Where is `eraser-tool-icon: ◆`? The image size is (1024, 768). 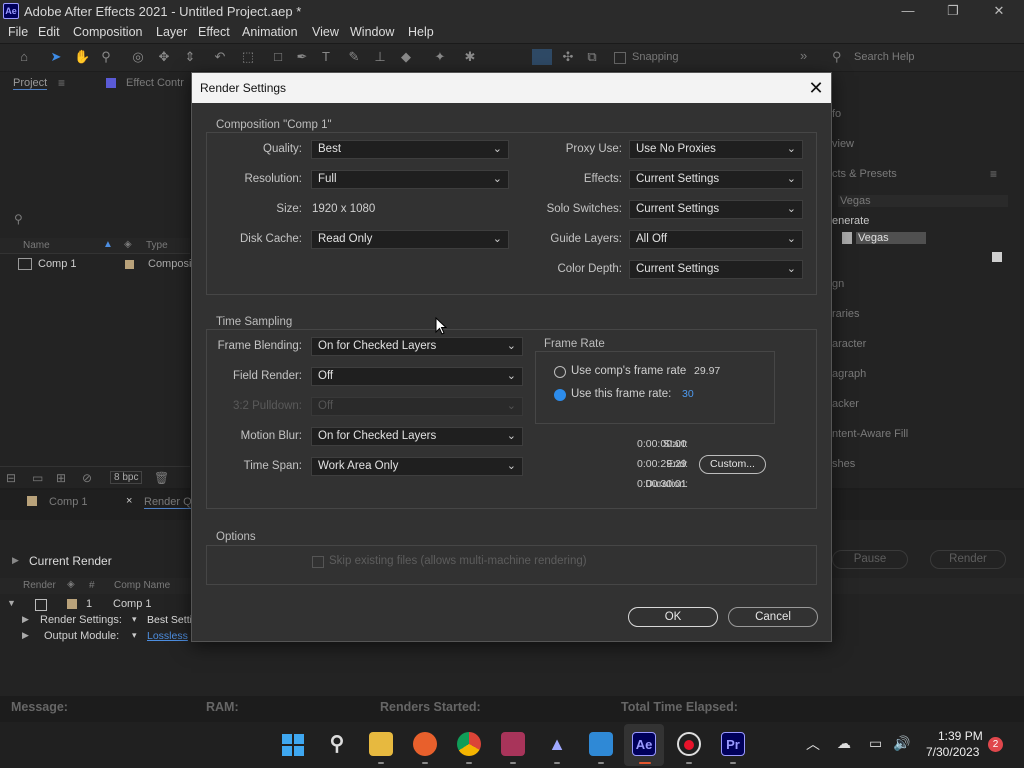
eraser-tool-icon: ◆ is located at coordinates (406, 57).